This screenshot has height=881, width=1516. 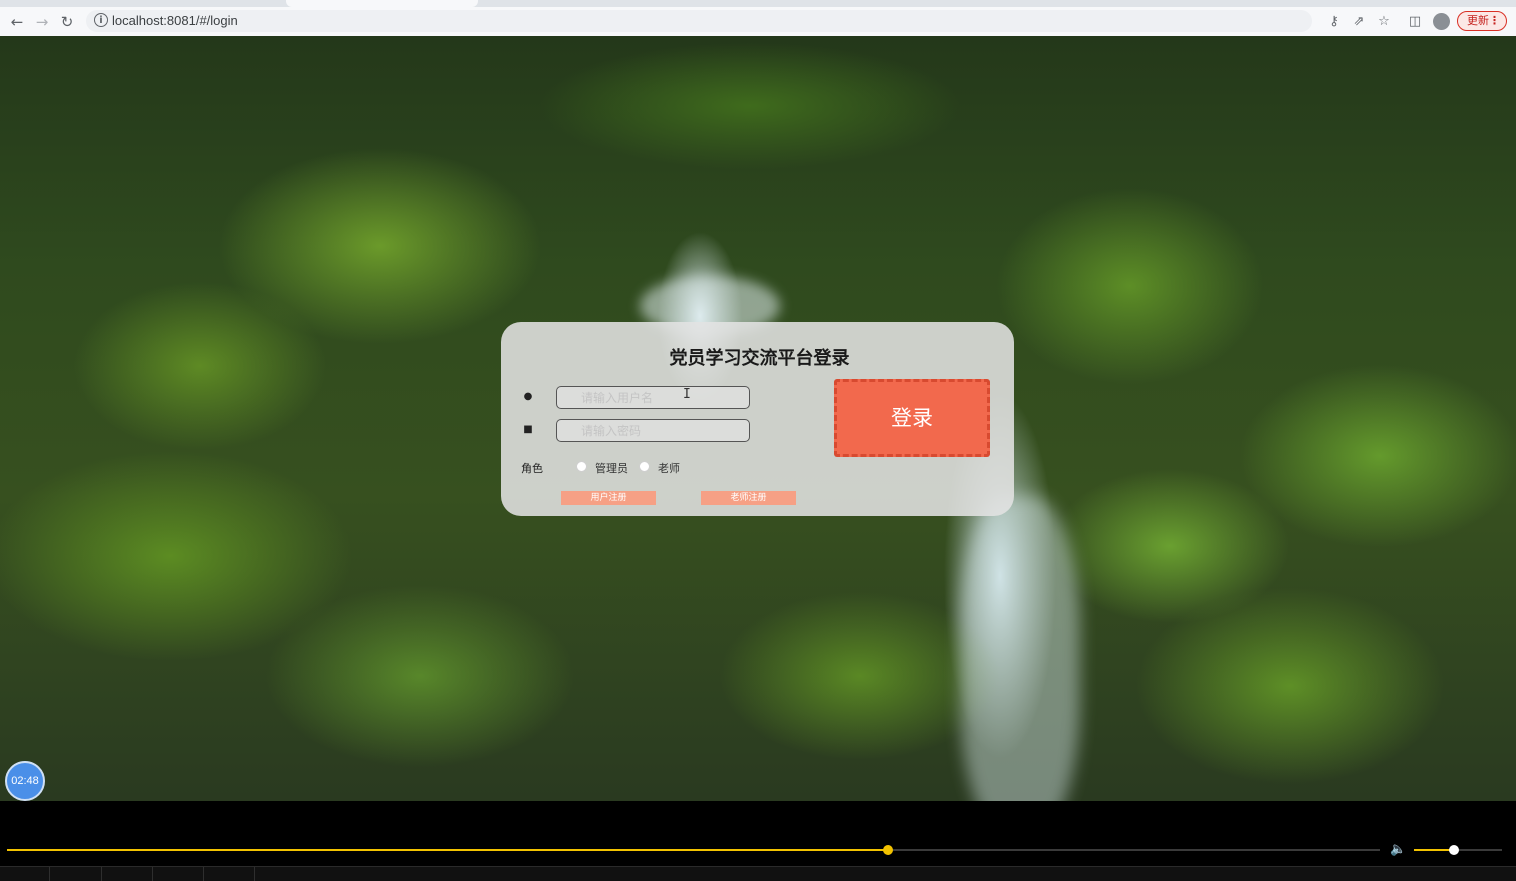 What do you see at coordinates (1478, 20) in the screenshot?
I see `update-label: 更新` at bounding box center [1478, 20].